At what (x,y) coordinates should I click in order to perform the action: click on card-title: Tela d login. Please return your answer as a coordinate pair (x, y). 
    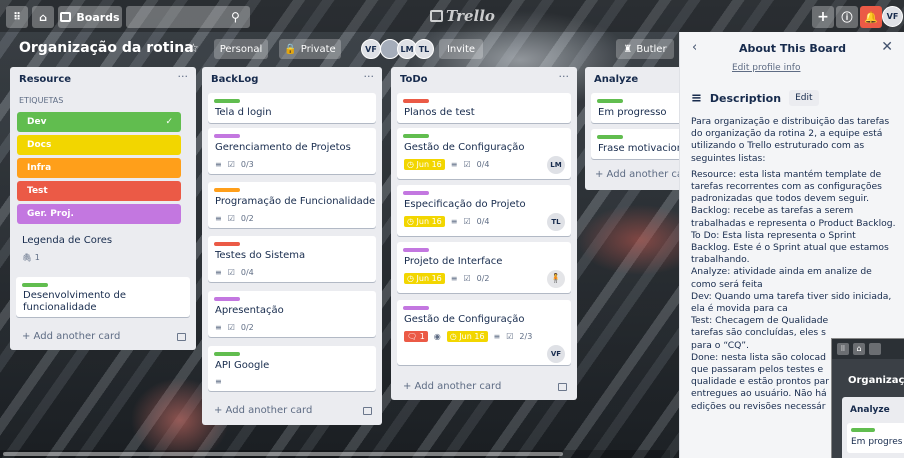
    Looking at the image, I should click on (243, 112).